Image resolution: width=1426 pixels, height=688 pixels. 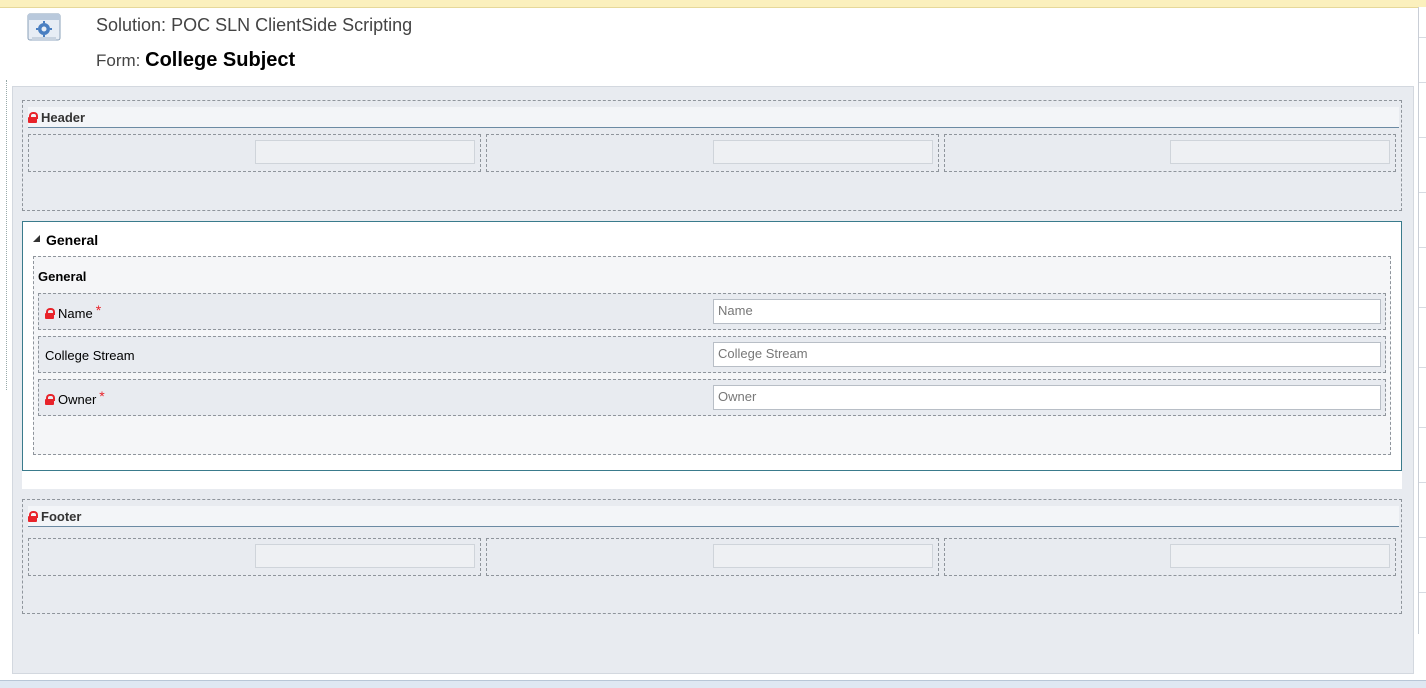 I want to click on solution-label: Solution:, so click(x=131, y=25).